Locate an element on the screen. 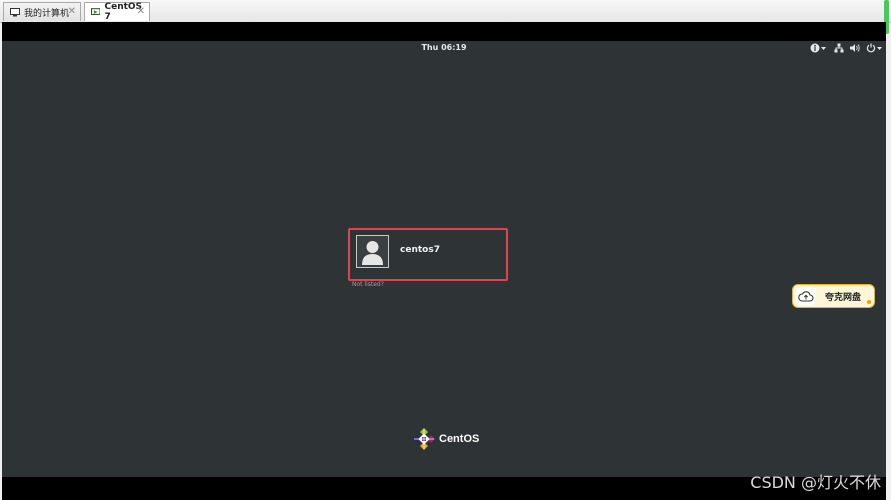  computer-icon is located at coordinates (15, 11).